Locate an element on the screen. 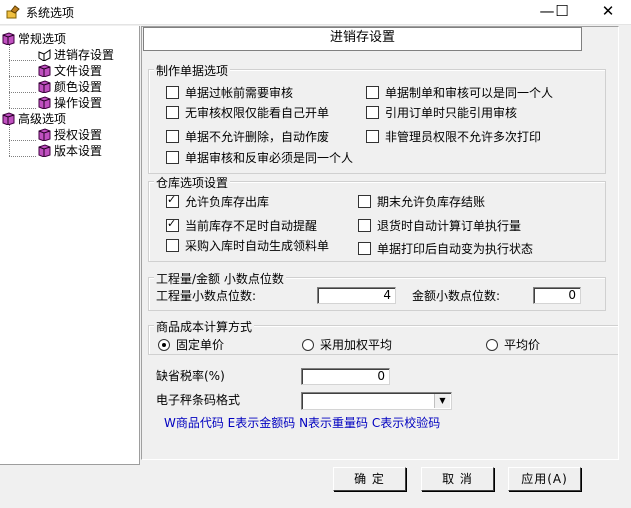  checkbox-box-checked is located at coordinates (172, 200).